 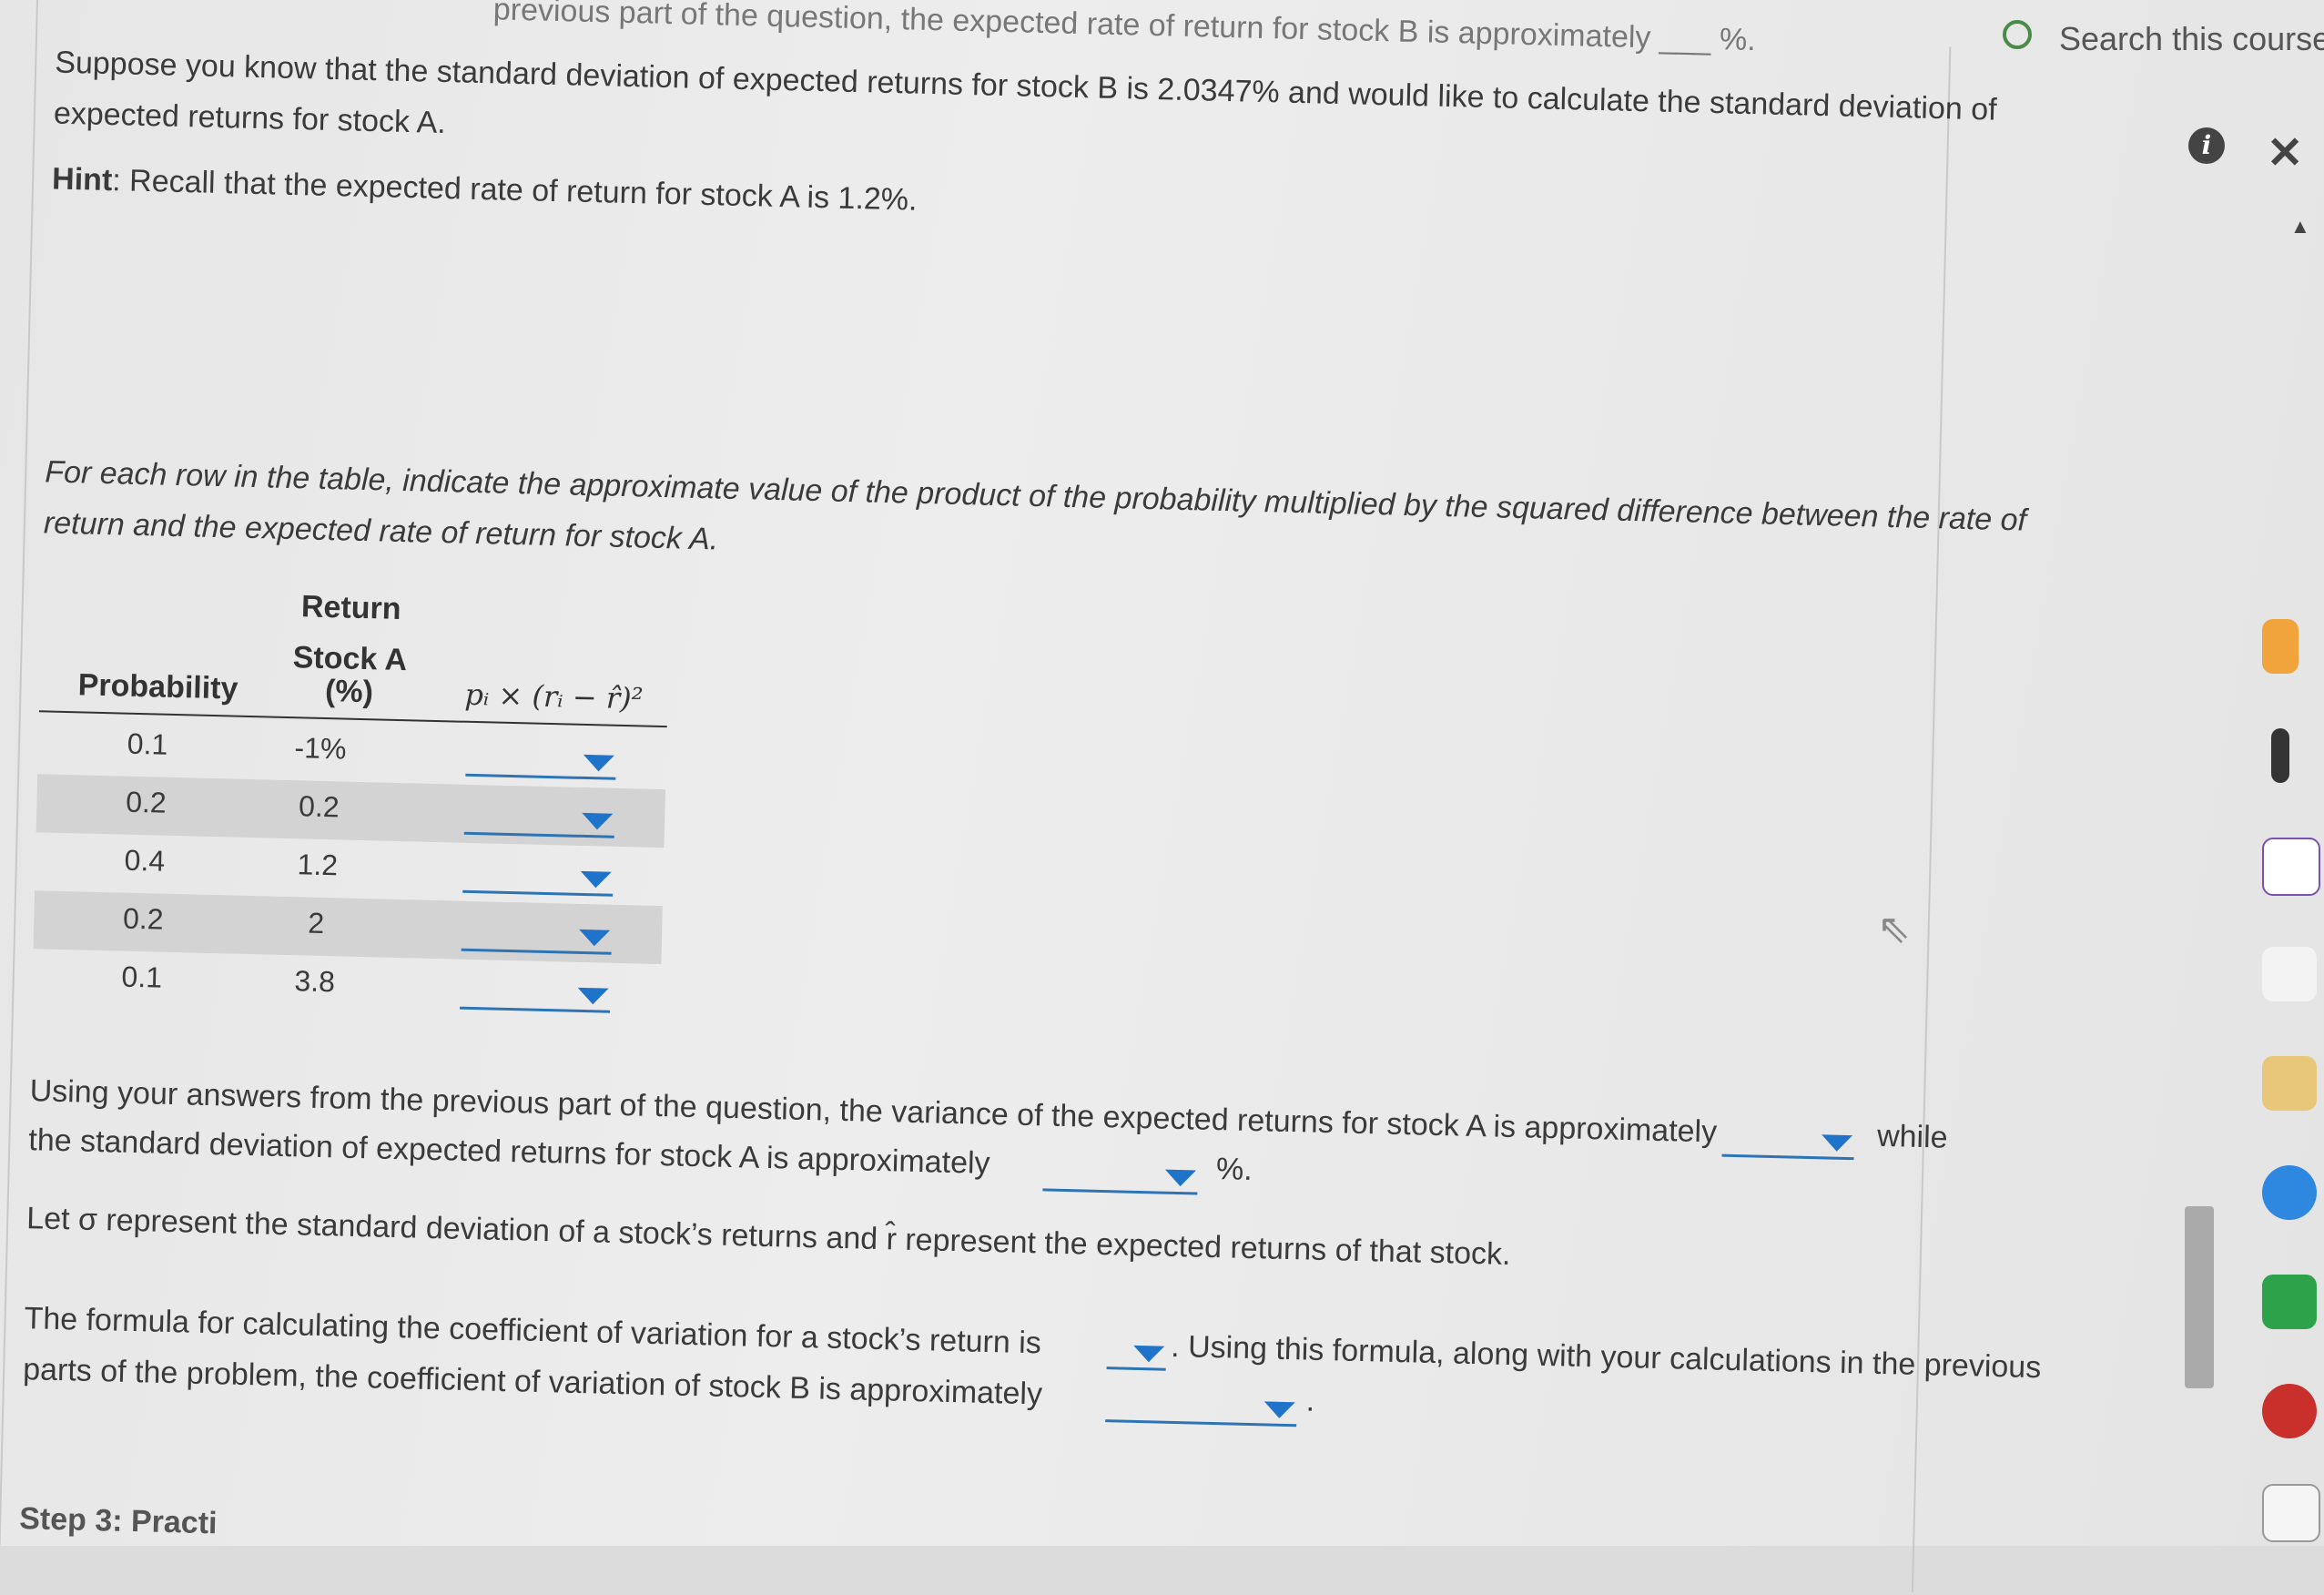 What do you see at coordinates (1310, 1400) in the screenshot?
I see `cv-end: .` at bounding box center [1310, 1400].